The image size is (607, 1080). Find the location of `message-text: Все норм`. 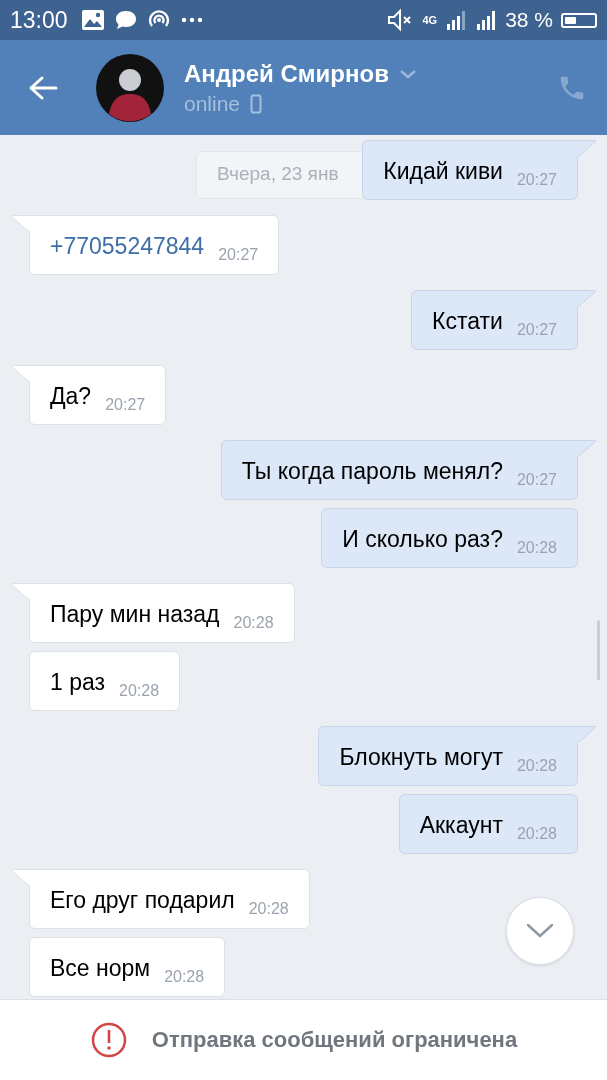

message-text: Все норм is located at coordinates (100, 968).